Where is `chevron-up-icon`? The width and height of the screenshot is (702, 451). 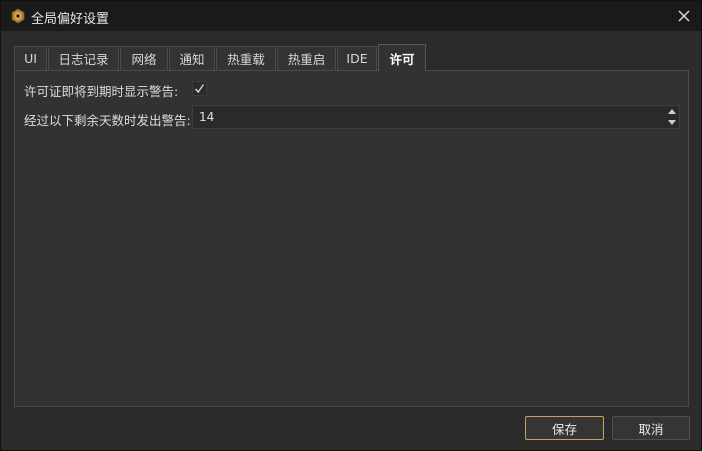 chevron-up-icon is located at coordinates (672, 111).